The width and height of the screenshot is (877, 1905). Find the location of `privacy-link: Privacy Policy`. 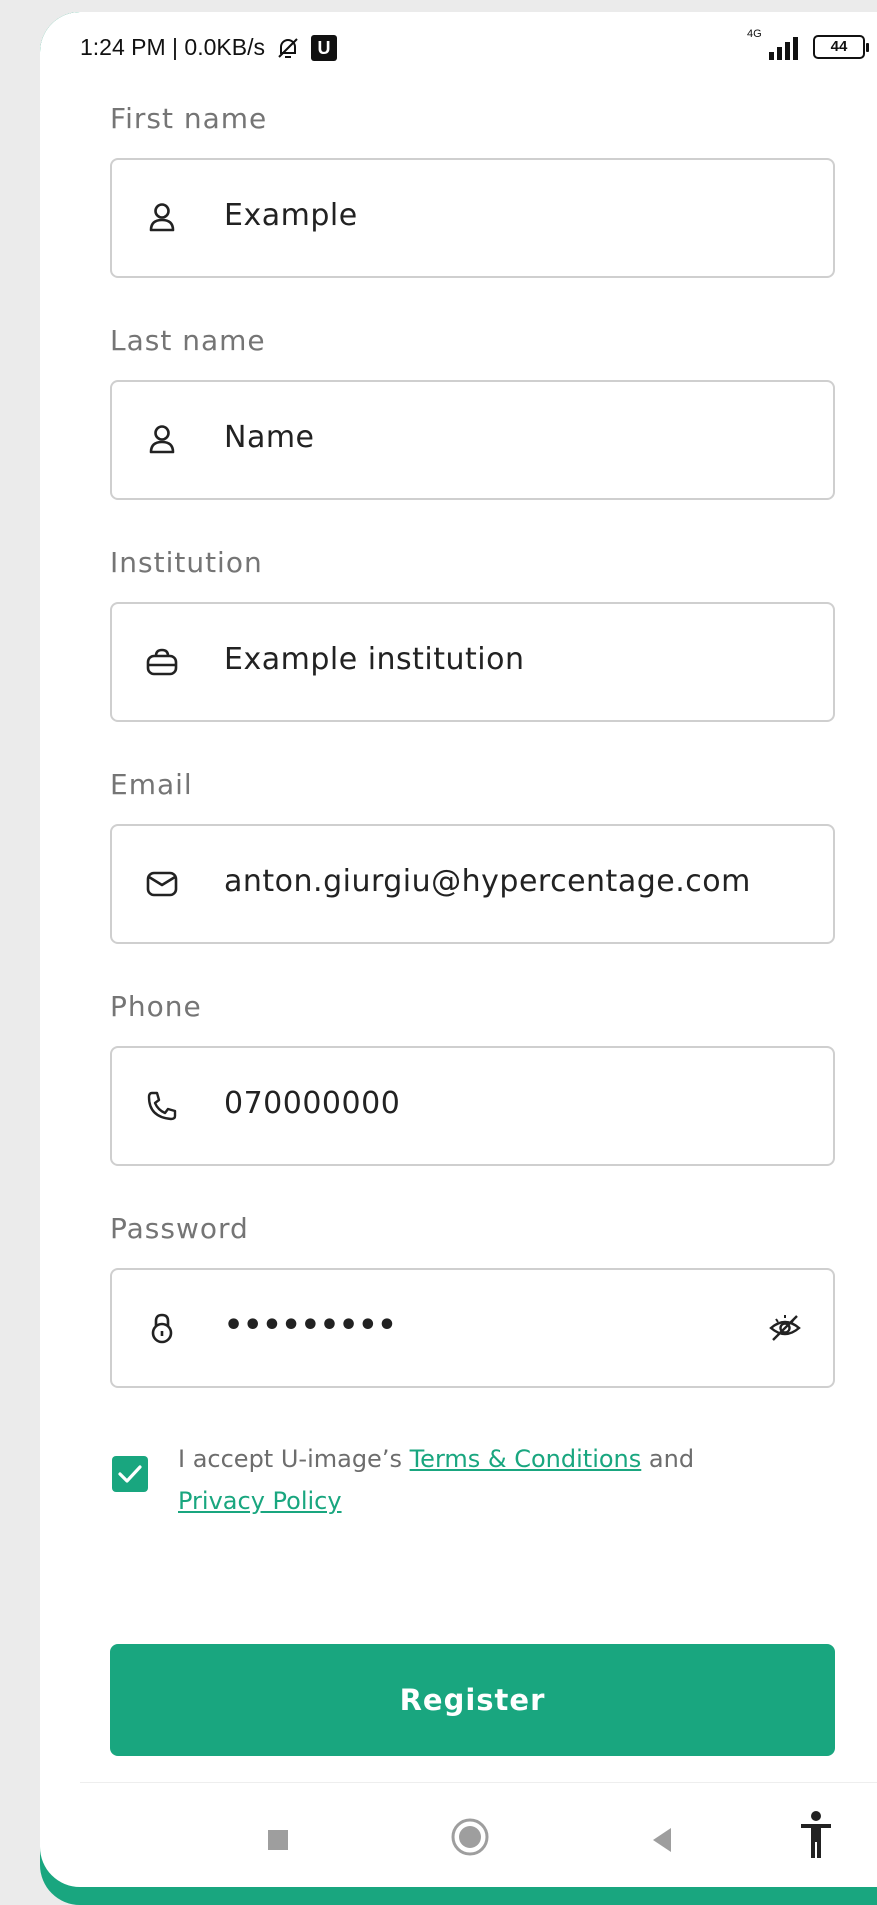

privacy-link: Privacy Policy is located at coordinates (260, 1501).